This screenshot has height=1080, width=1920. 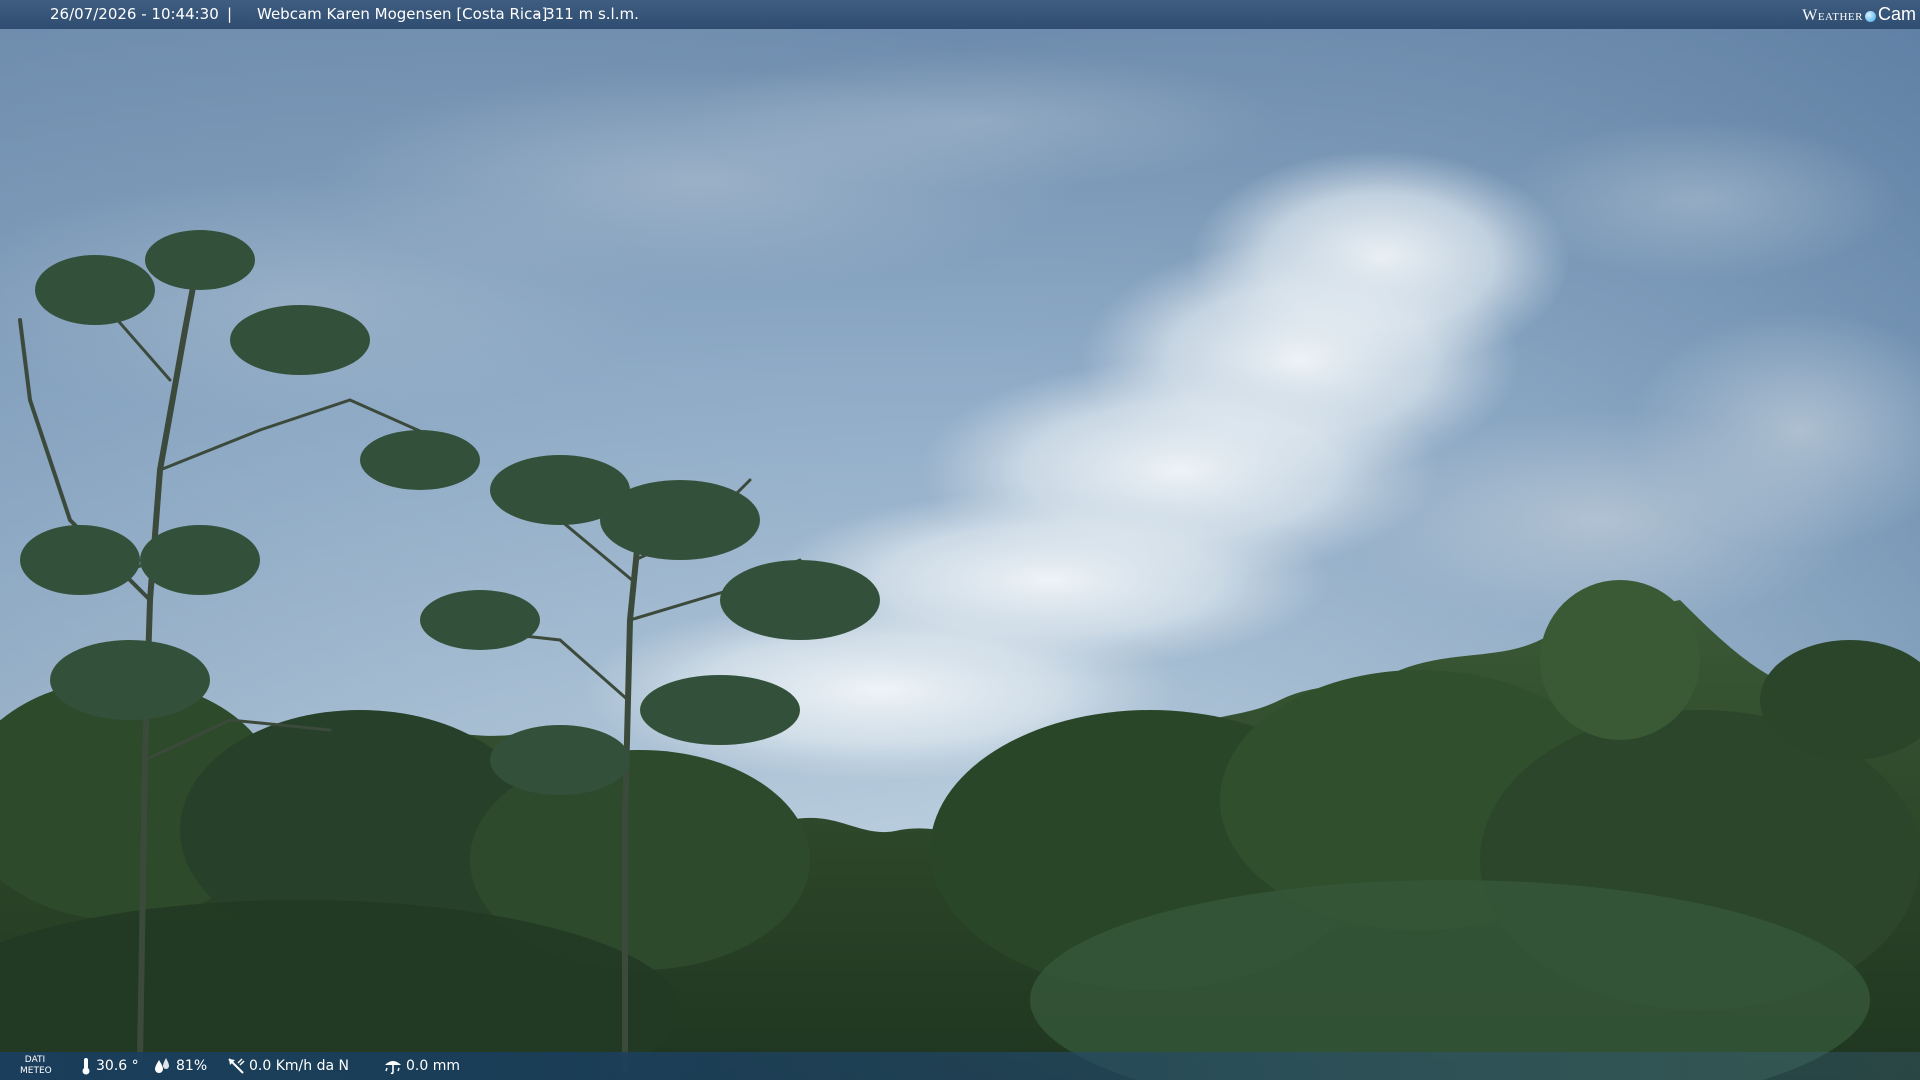 I want to click on dati-meteo-label: DATI METEO, so click(x=36, y=1066).